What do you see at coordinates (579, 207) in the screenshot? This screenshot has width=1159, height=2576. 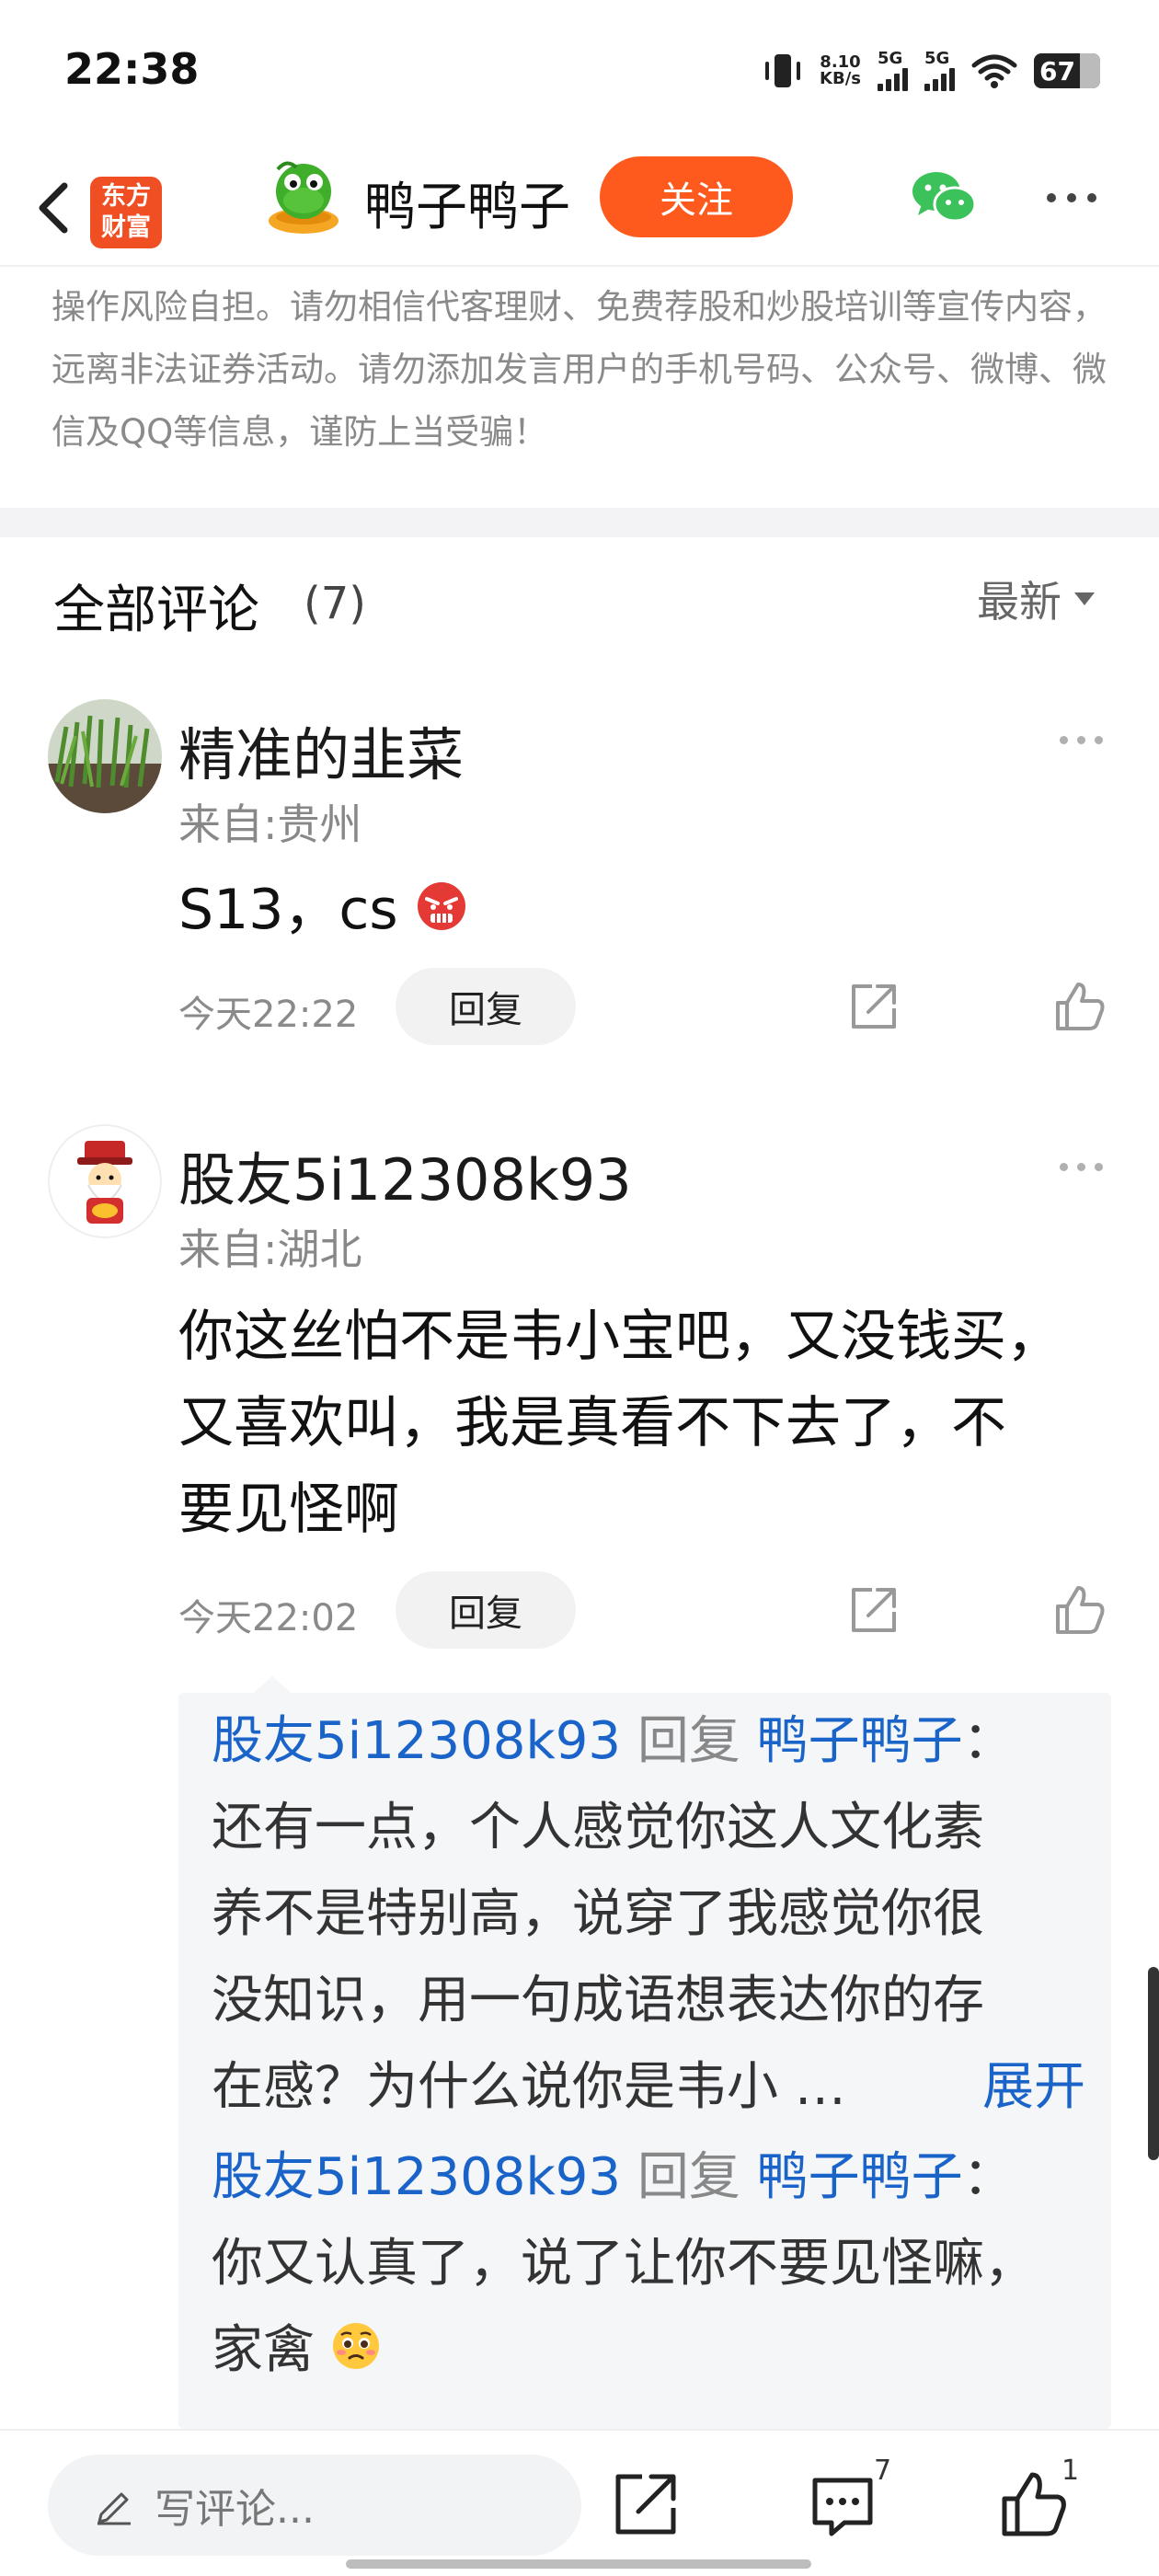 I see `post-header: 东方 财富 鸭子鸭子 关注` at bounding box center [579, 207].